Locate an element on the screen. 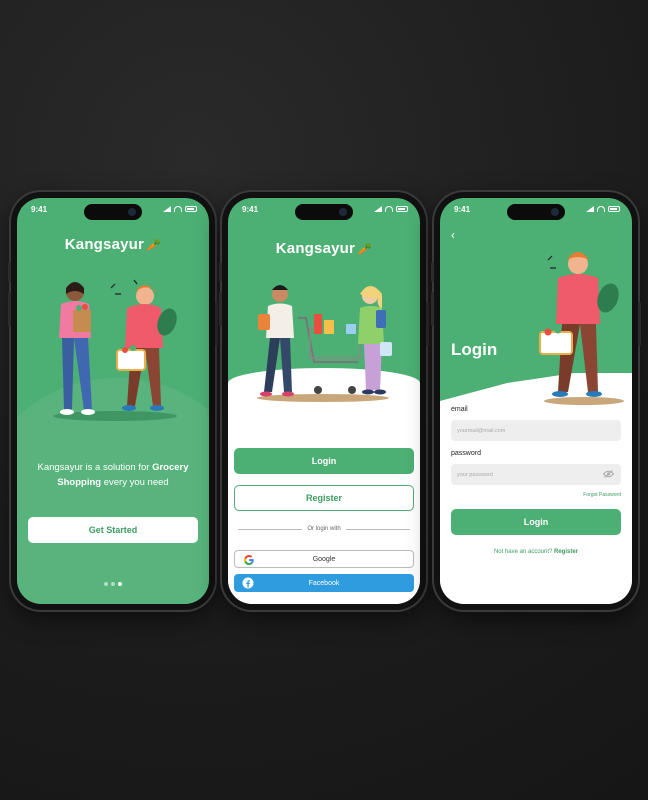  password-label: password is located at coordinates (466, 453).